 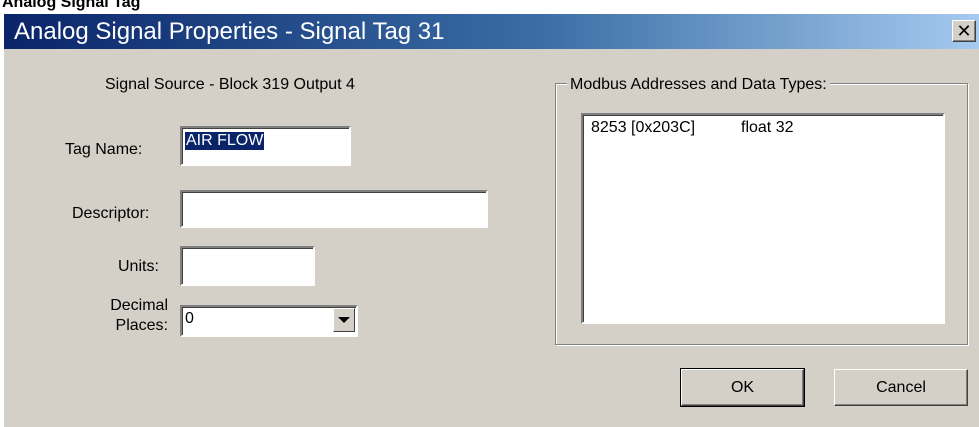 What do you see at coordinates (104, 149) in the screenshot?
I see `tag-name-label: Tag Name:` at bounding box center [104, 149].